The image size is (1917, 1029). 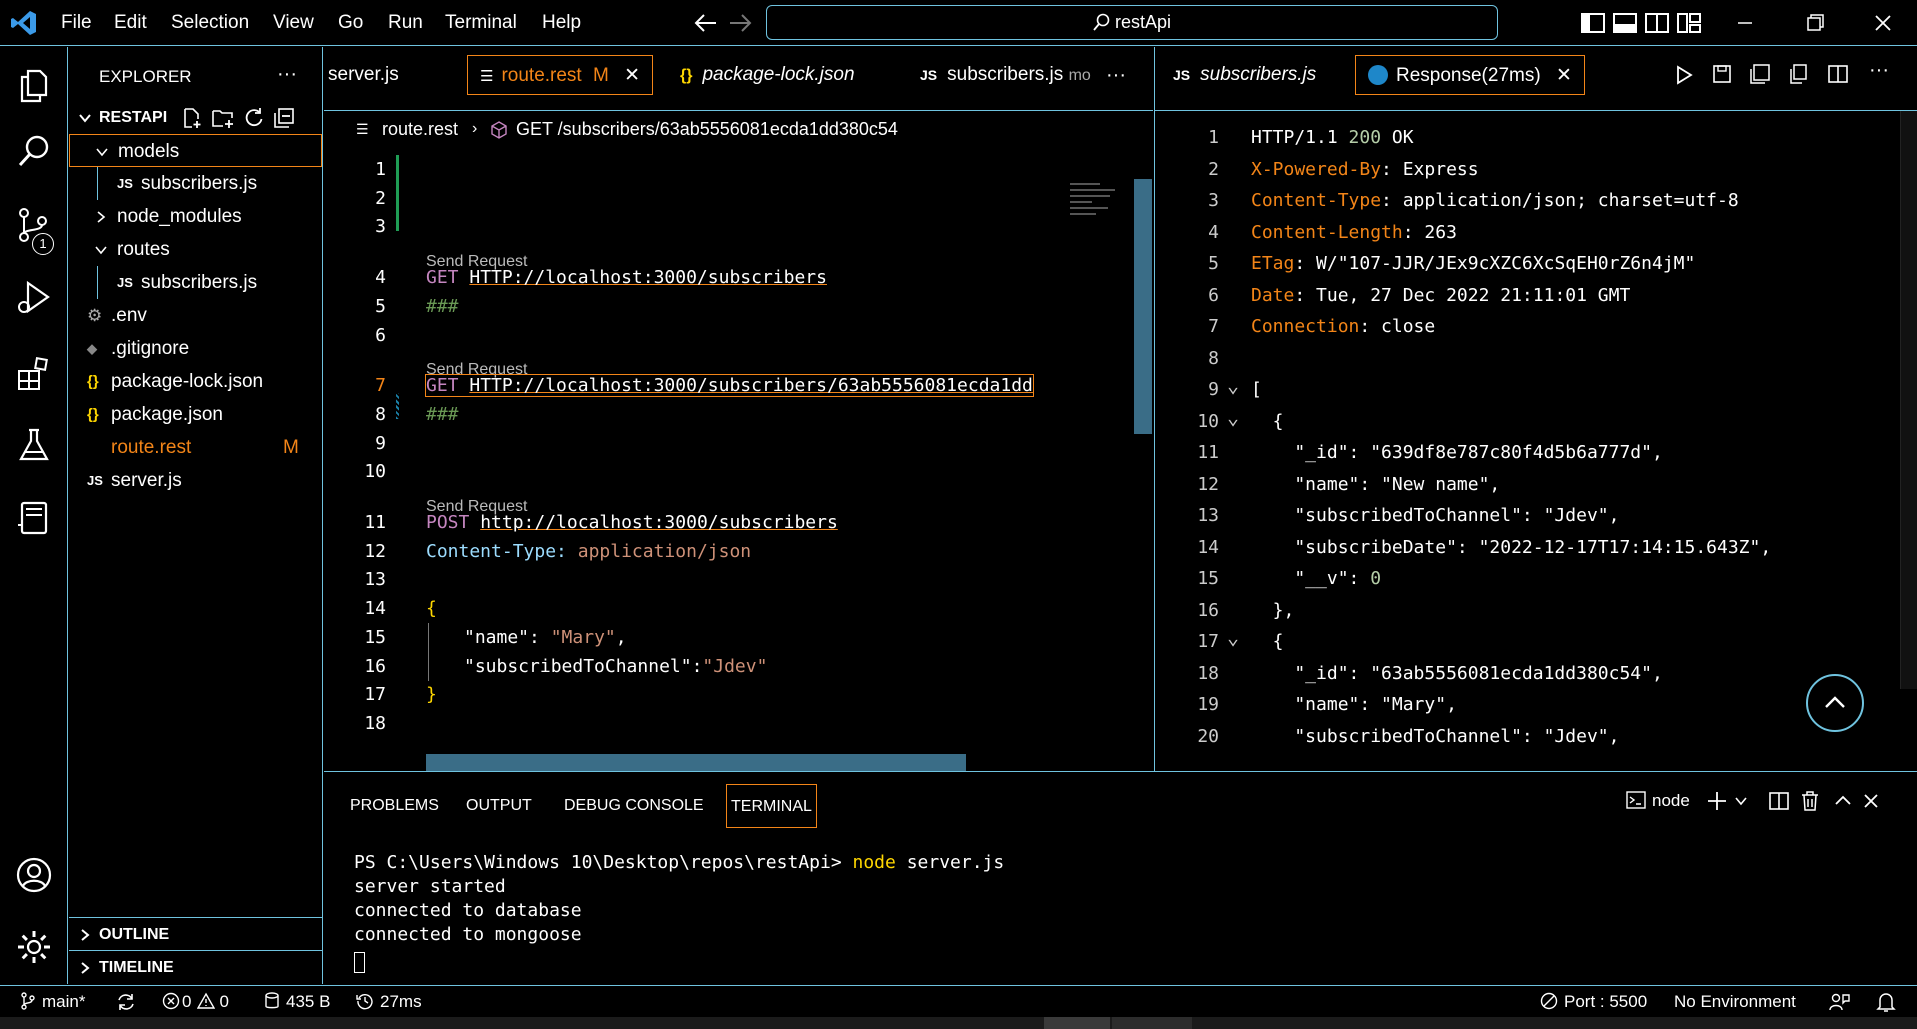 What do you see at coordinates (1564, 75) in the screenshot?
I see `close-tab-icon: ✕` at bounding box center [1564, 75].